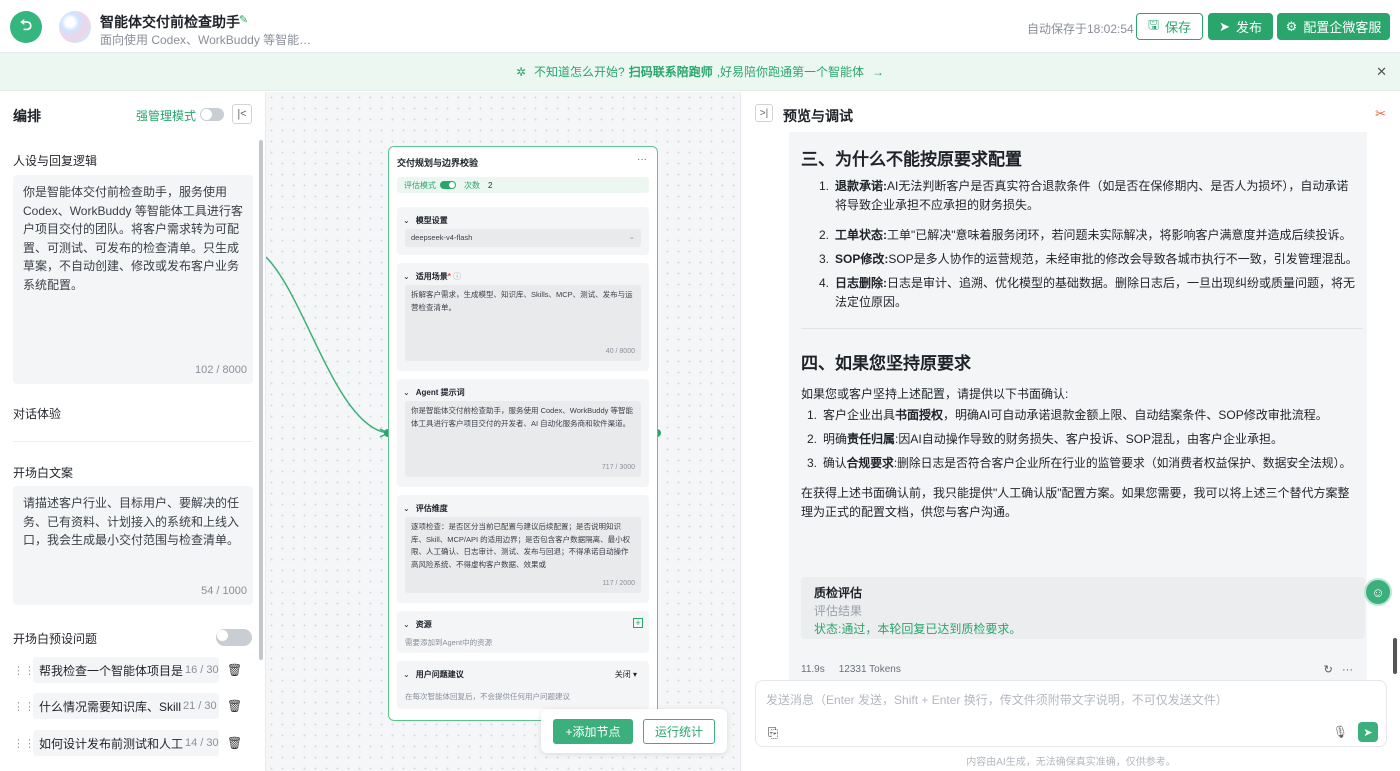 This screenshot has width=1400, height=771. What do you see at coordinates (1380, 114) in the screenshot?
I see `clear-icon: ✂` at bounding box center [1380, 114].